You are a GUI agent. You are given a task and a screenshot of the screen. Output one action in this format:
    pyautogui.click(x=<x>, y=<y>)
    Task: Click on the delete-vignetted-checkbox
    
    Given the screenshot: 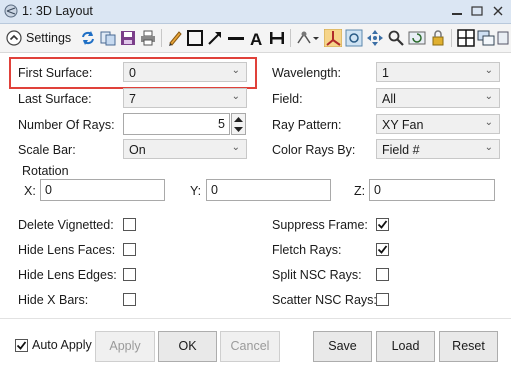 What is the action you would take?
    pyautogui.click(x=129, y=224)
    